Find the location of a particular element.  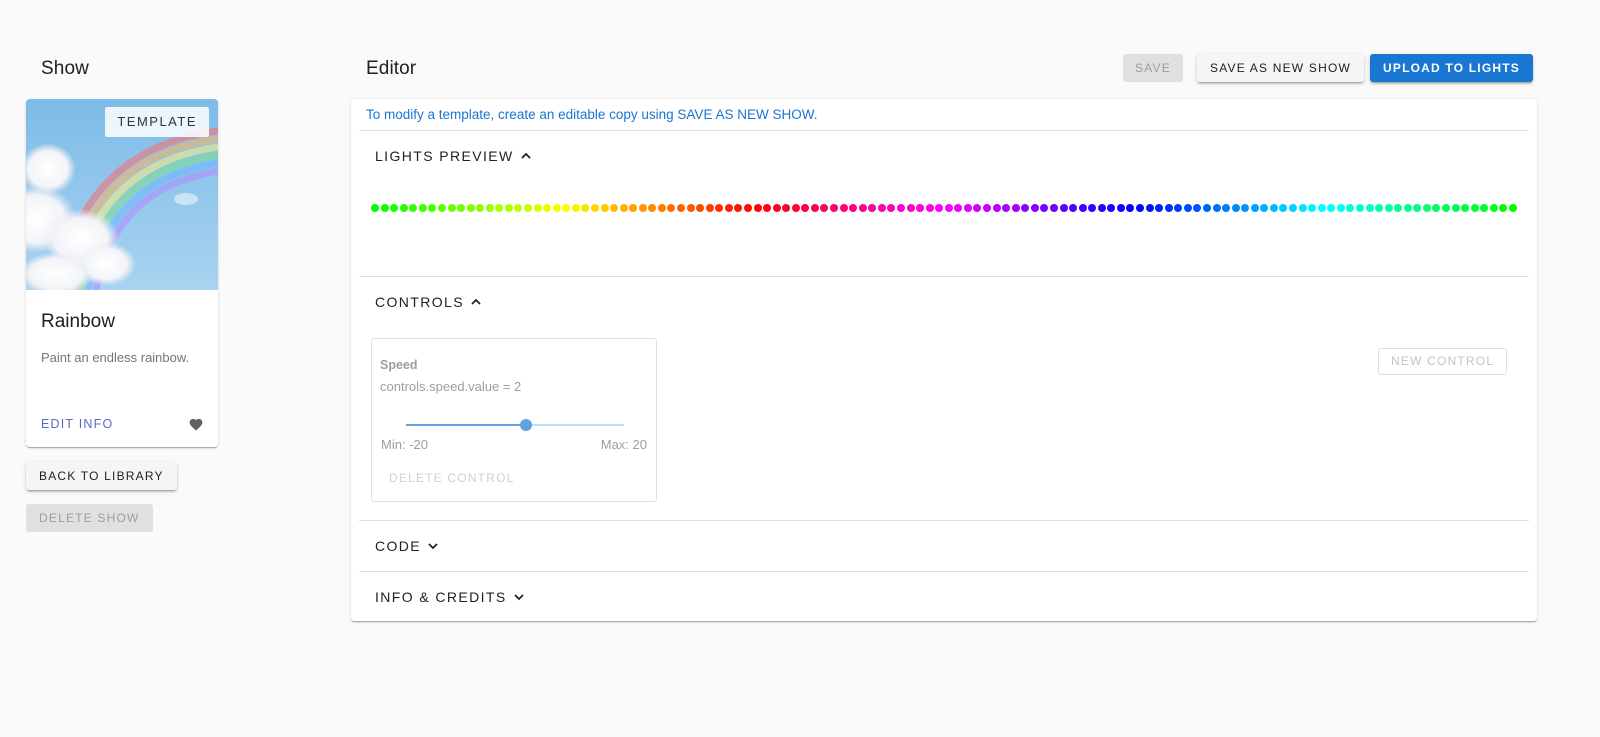

speed-slider-track is located at coordinates (515, 425).